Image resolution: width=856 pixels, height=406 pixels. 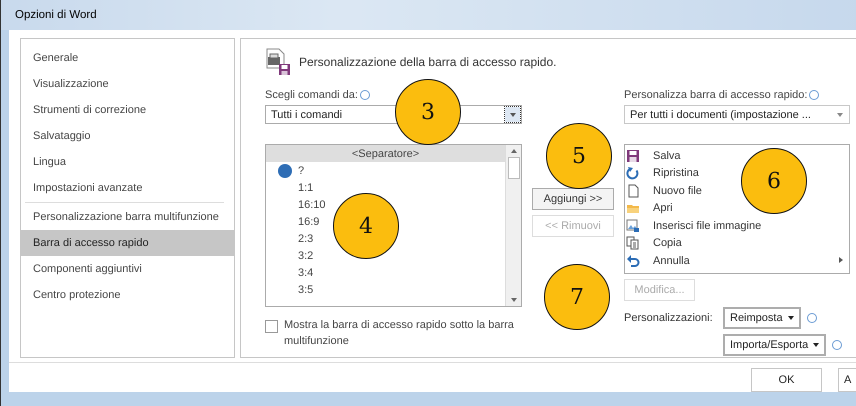 What do you see at coordinates (774, 345) in the screenshot?
I see `import-export-button: Importa/Esporta` at bounding box center [774, 345].